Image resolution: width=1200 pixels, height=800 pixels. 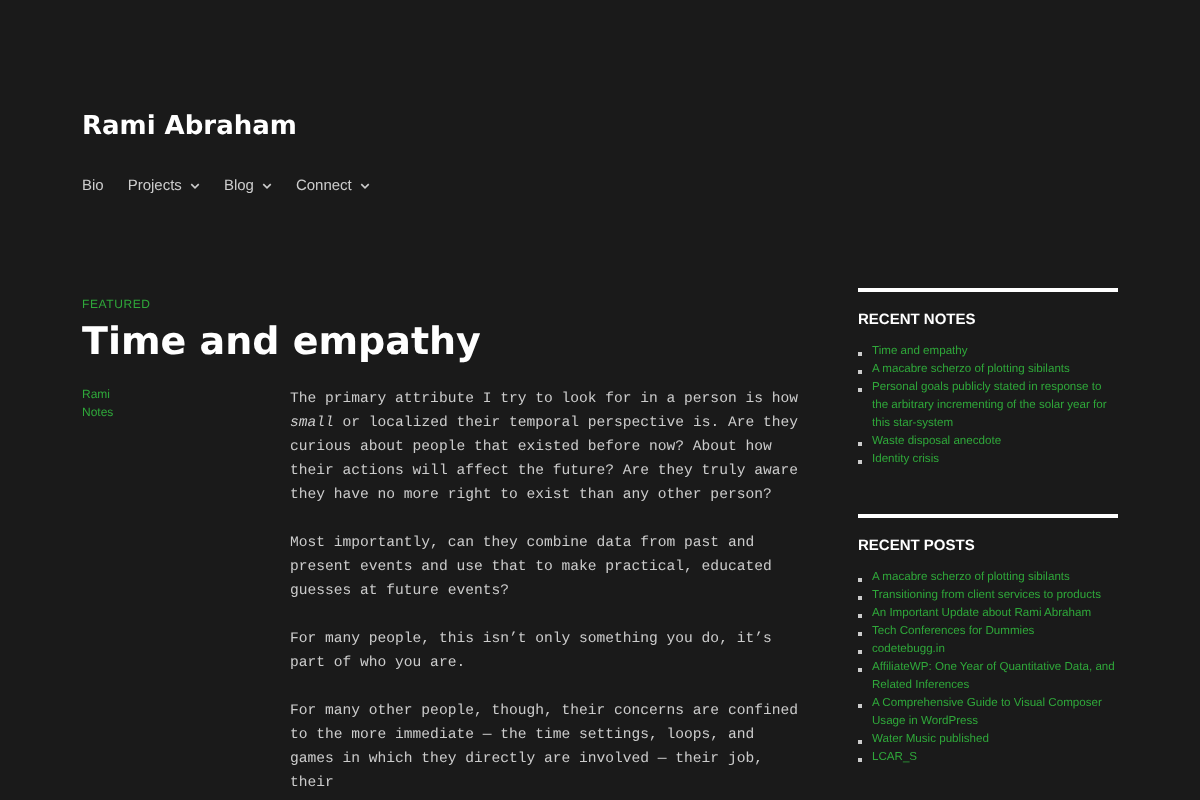 I want to click on post-title: Time and empathy, so click(x=282, y=342).